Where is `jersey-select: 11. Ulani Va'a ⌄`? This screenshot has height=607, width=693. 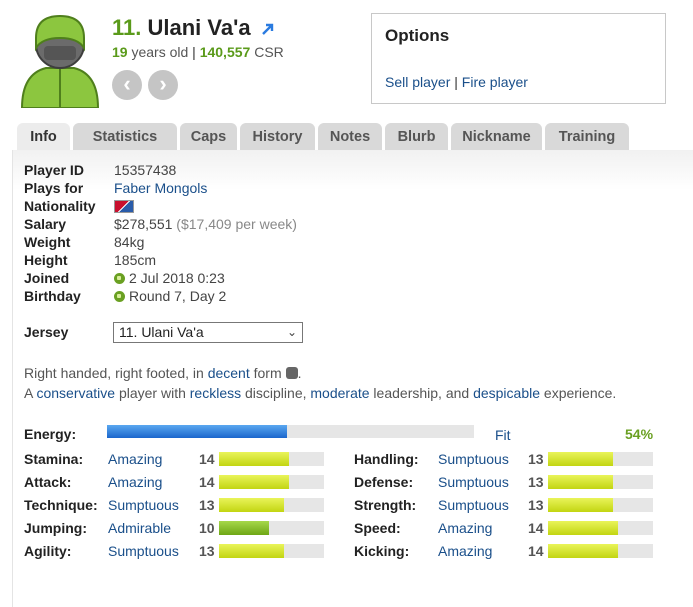 jersey-select: 11. Ulani Va'a ⌄ is located at coordinates (208, 332).